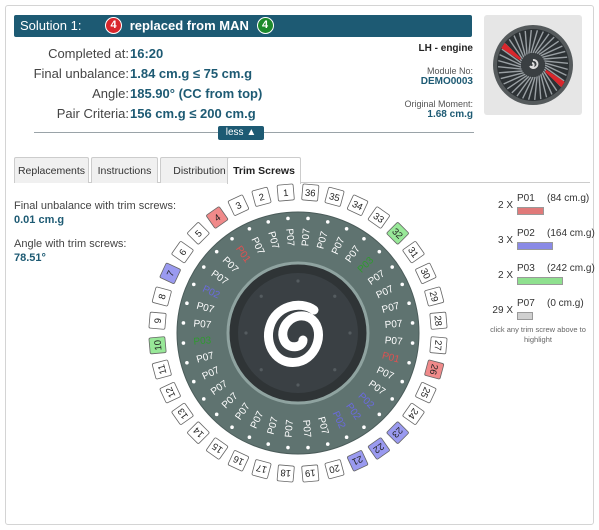  What do you see at coordinates (202, 341) in the screenshot?
I see `screw-label: P03` at bounding box center [202, 341].